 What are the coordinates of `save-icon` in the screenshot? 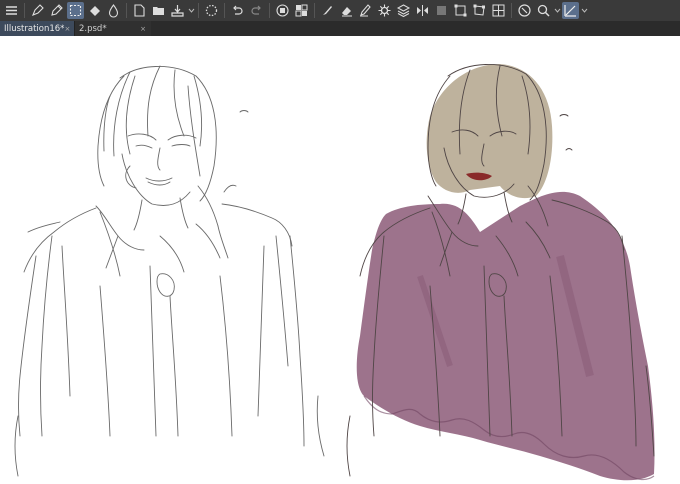 It's located at (177, 10).